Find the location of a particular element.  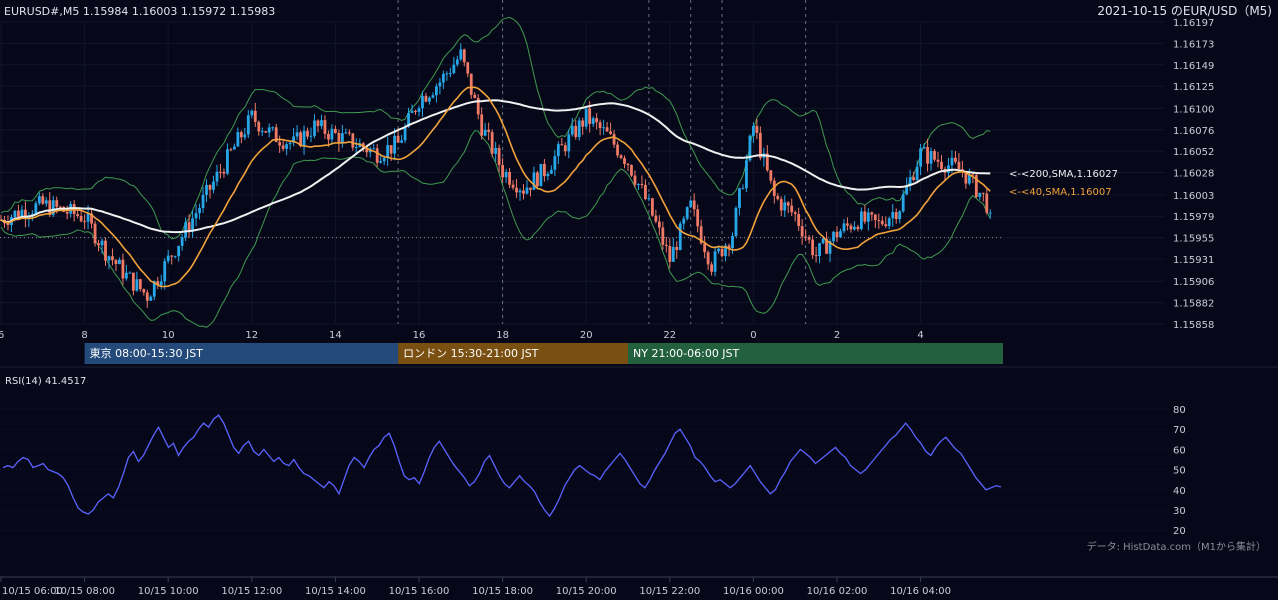

rsi-tick-label: 60 is located at coordinates (1179, 450).